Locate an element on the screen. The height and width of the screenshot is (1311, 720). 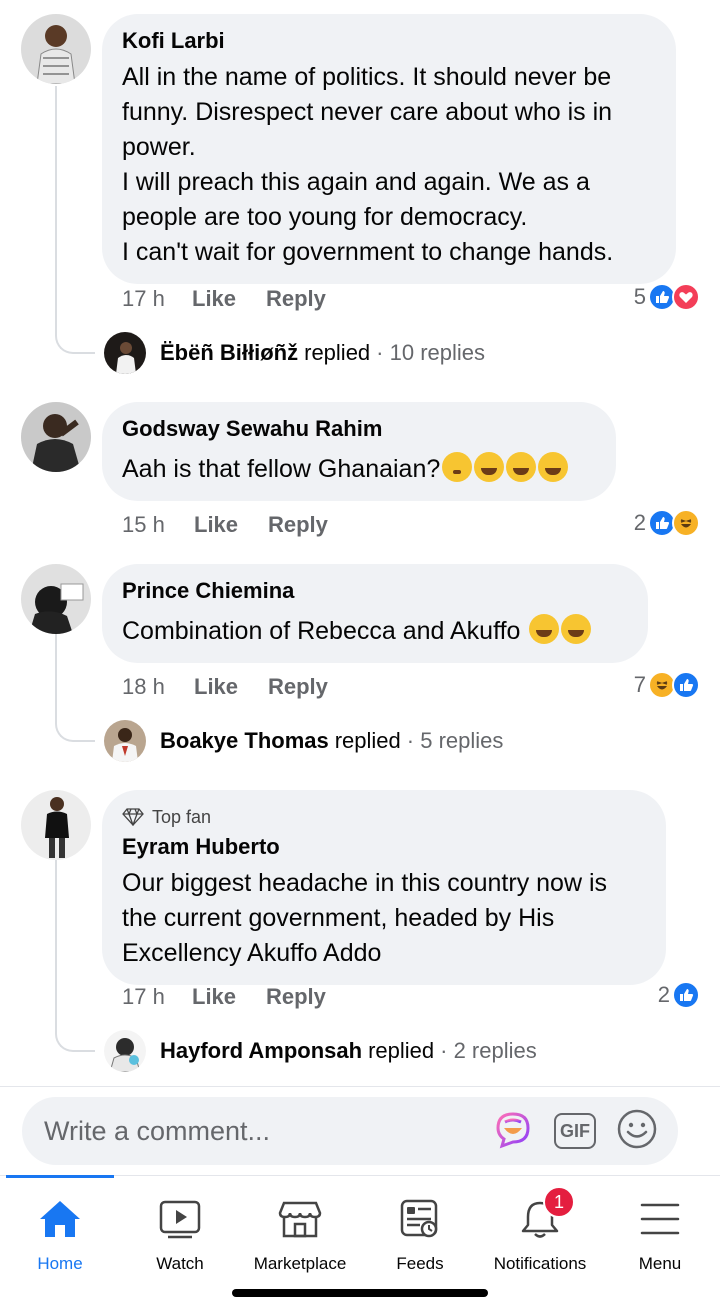
top-fan-badge: Top fan is located at coordinates (384, 817).